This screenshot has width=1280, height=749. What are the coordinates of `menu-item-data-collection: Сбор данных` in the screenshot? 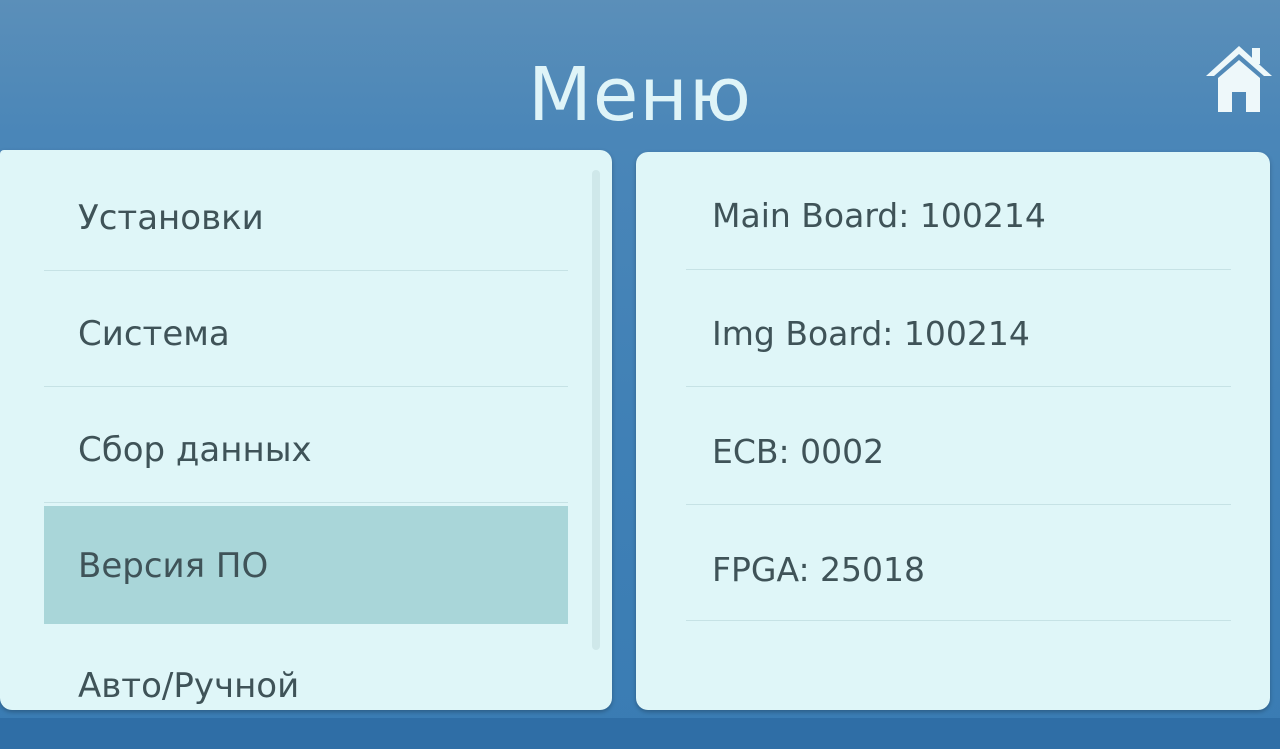 It's located at (306, 449).